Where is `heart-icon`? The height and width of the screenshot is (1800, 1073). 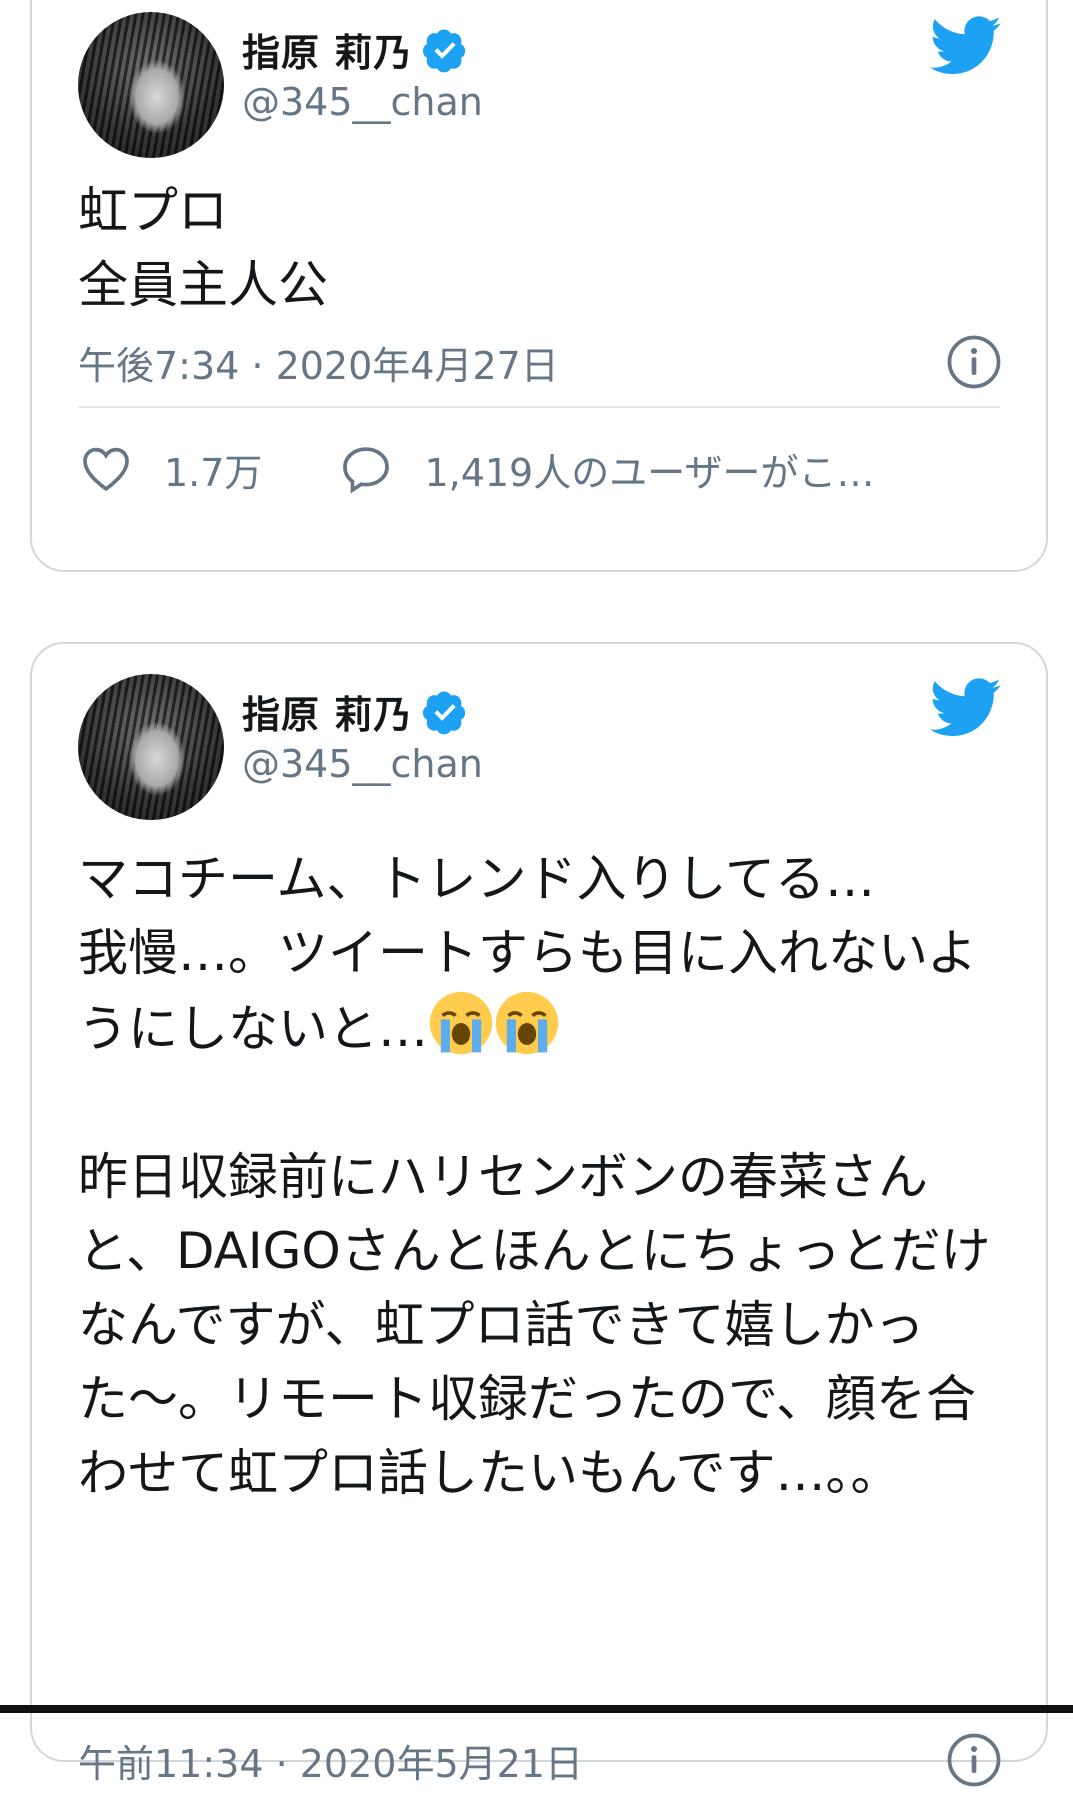
heart-icon is located at coordinates (106, 469).